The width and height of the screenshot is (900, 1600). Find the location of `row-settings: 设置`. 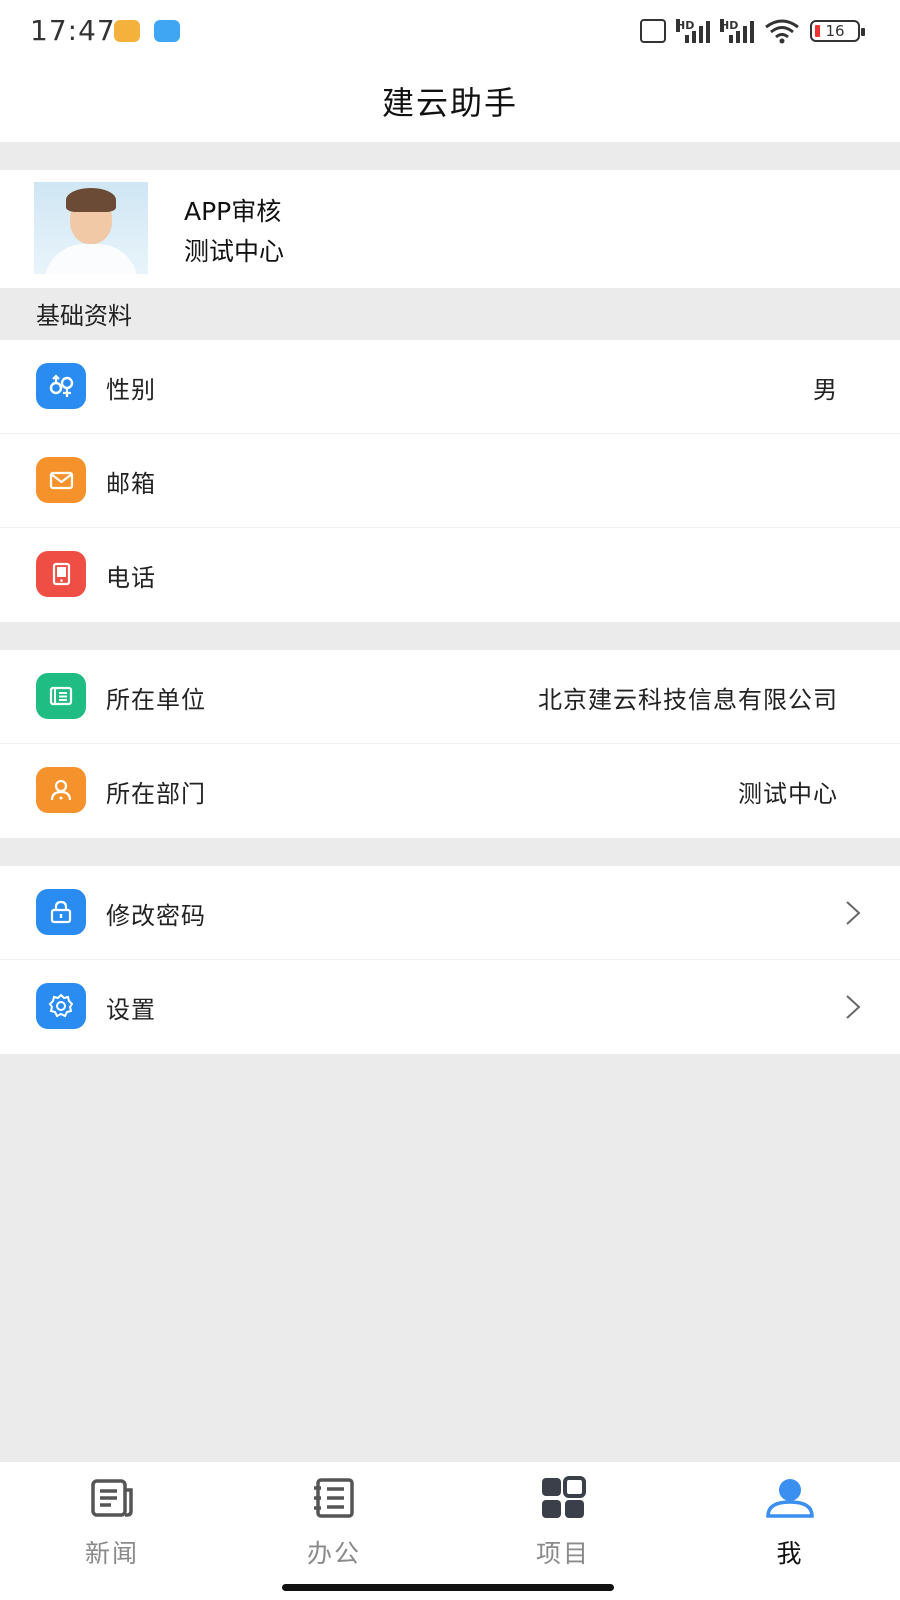

row-settings: 设置 is located at coordinates (450, 1007).